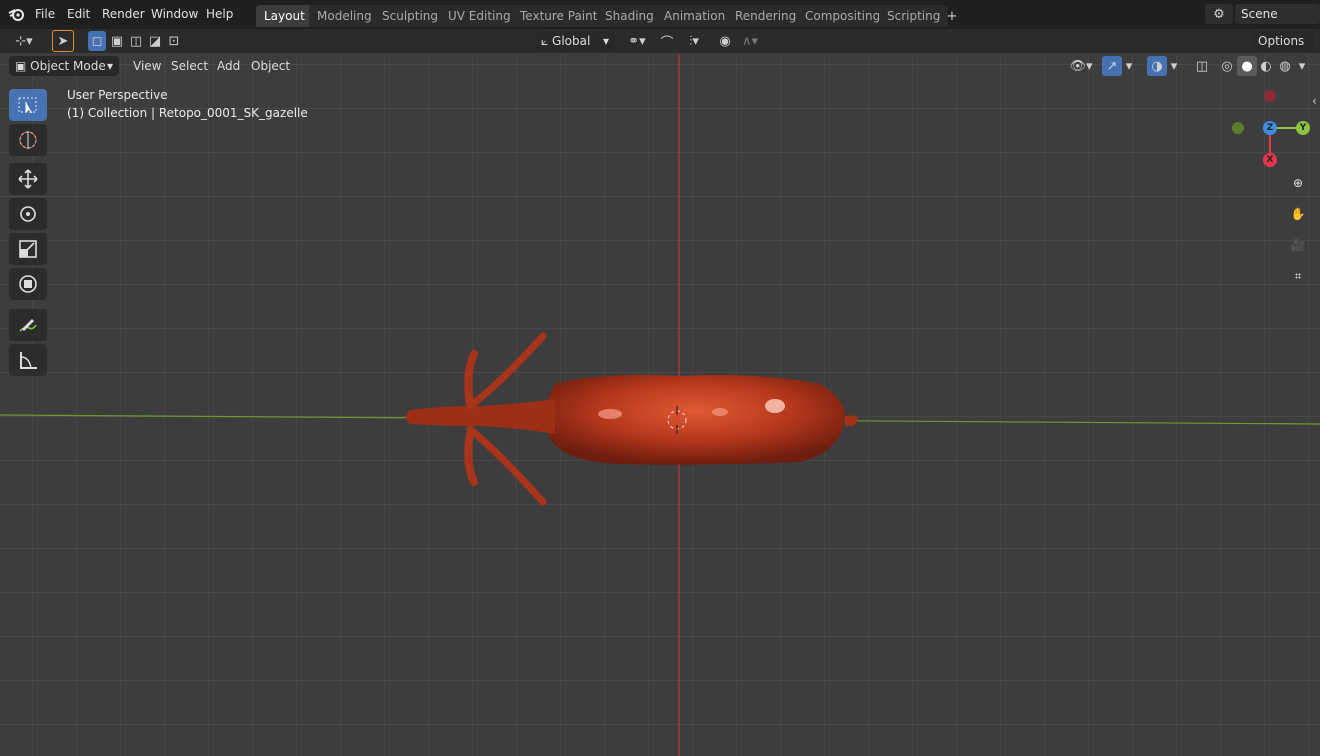  I want to click on camera-view-icon: 🎥, so click(1298, 245).